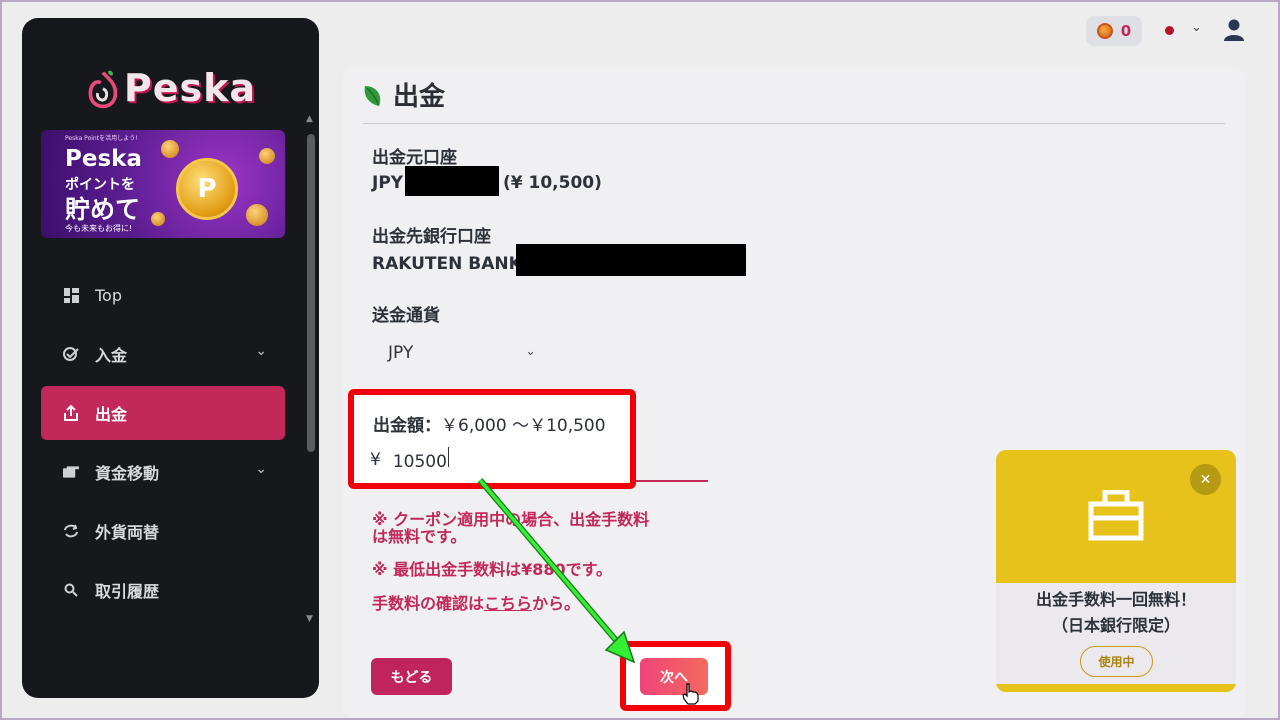  I want to click on destination-bank-name: RAKUTEN BANK,, so click(450, 264).